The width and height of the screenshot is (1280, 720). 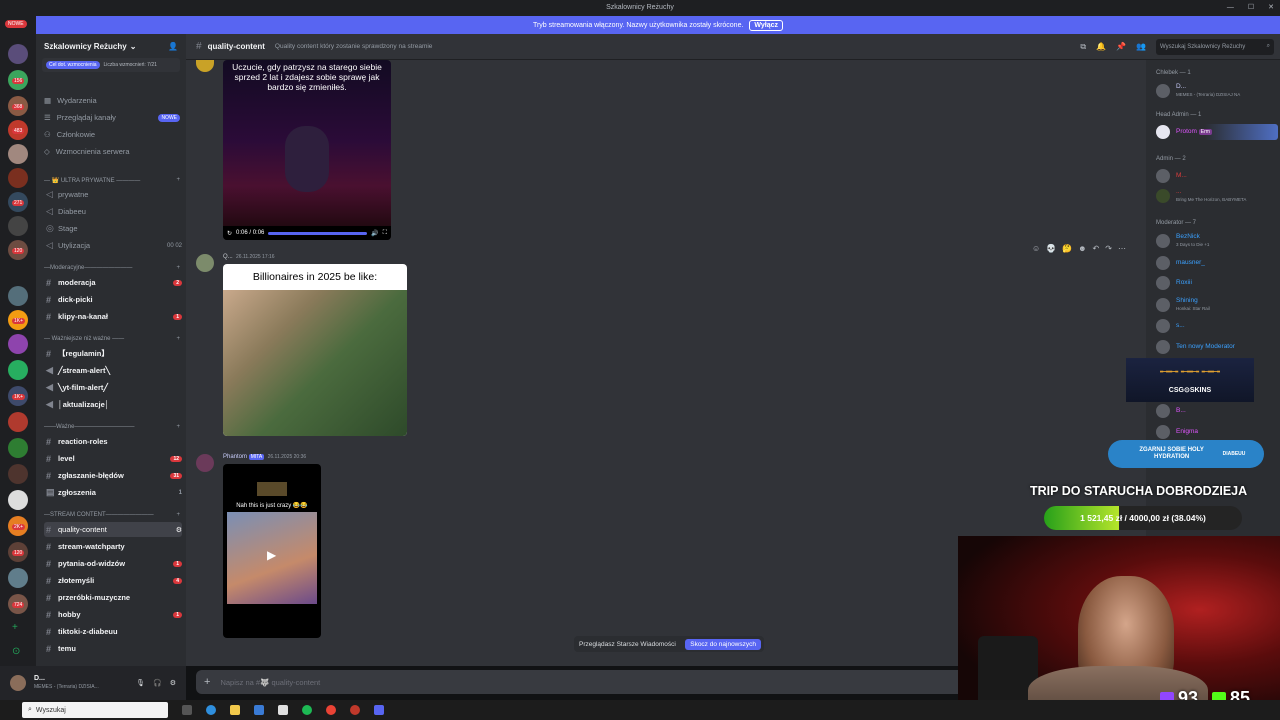 I want to click on category-stream: —STREAM CONTENT———————— +, so click(x=112, y=515).